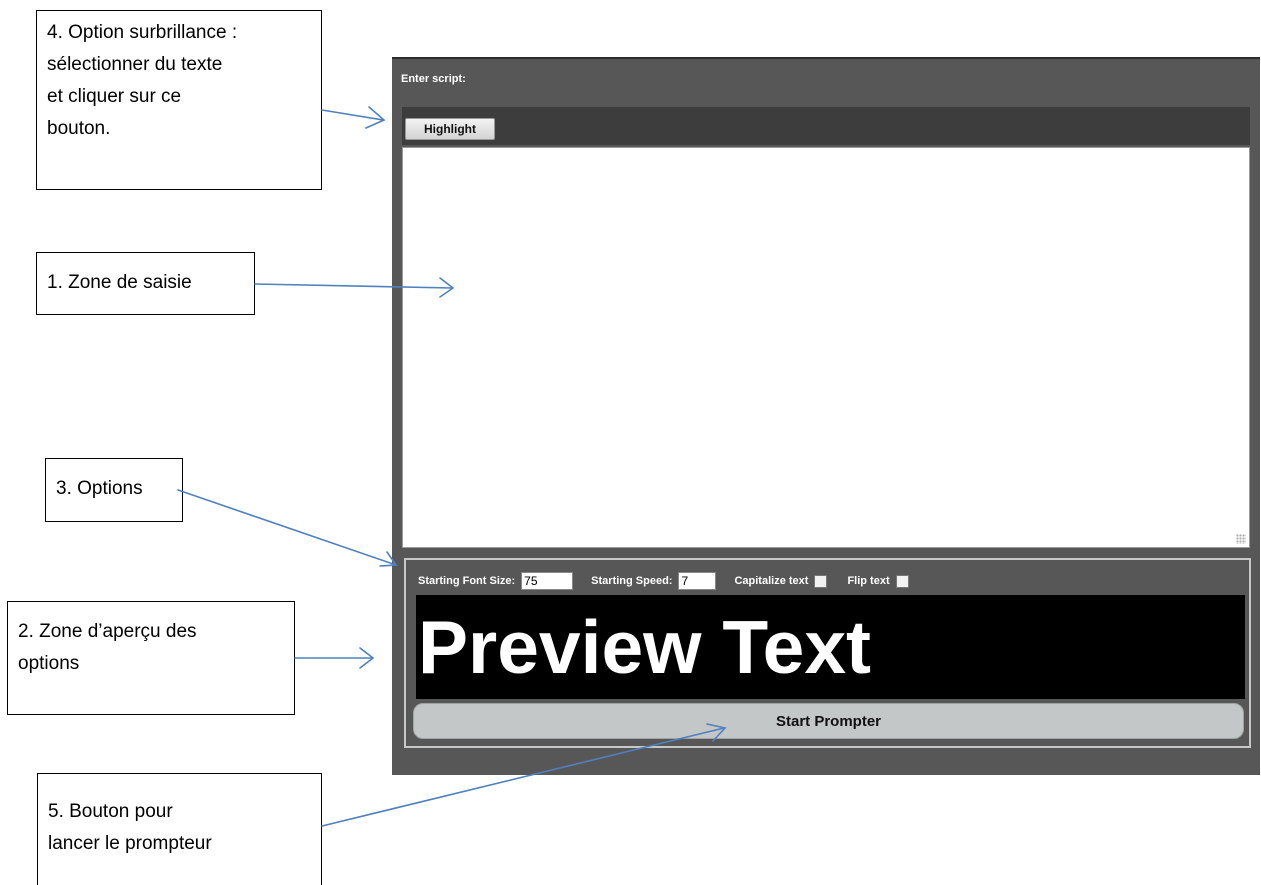 The height and width of the screenshot is (885, 1261). I want to click on speed-label: Starting Speed:, so click(632, 581).